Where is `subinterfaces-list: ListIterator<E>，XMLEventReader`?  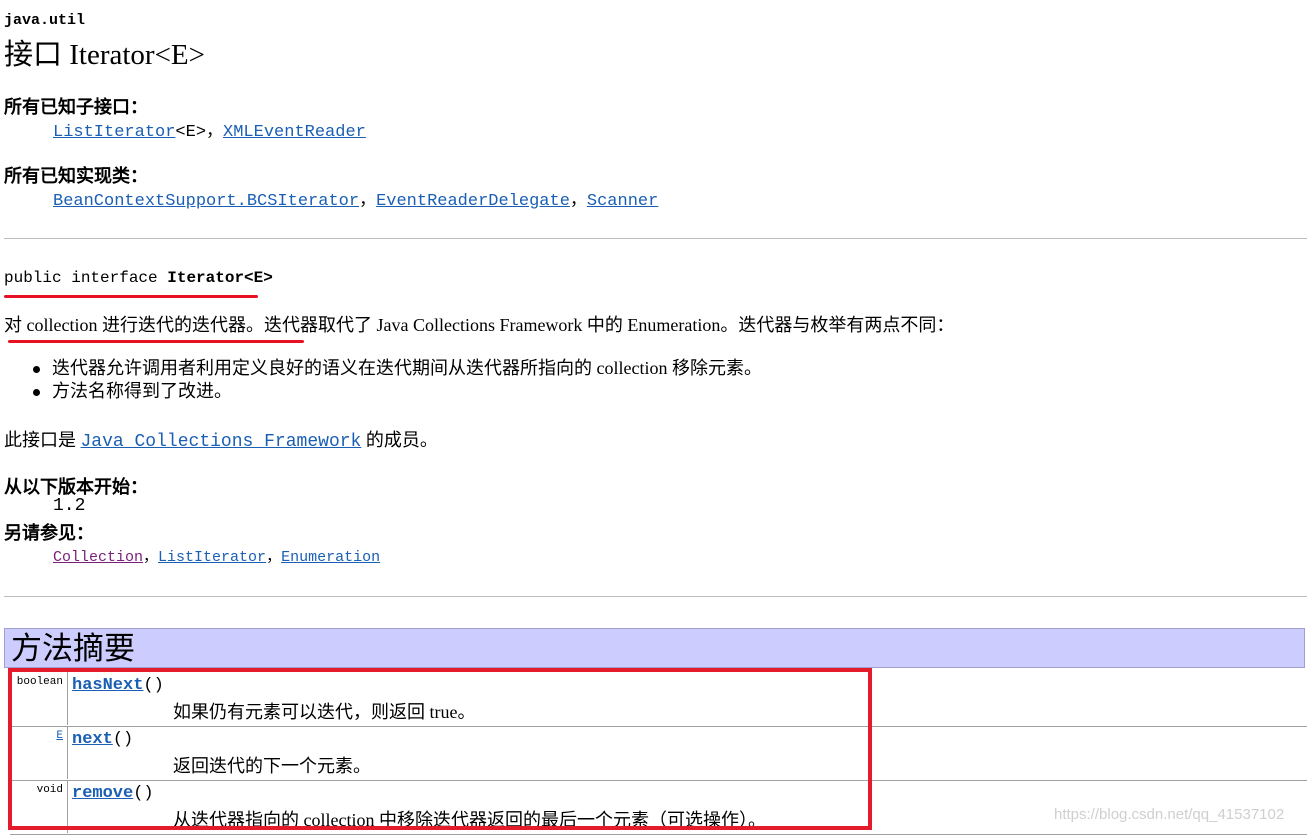 subinterfaces-list: ListIterator<E>，XMLEventReader is located at coordinates (209, 129).